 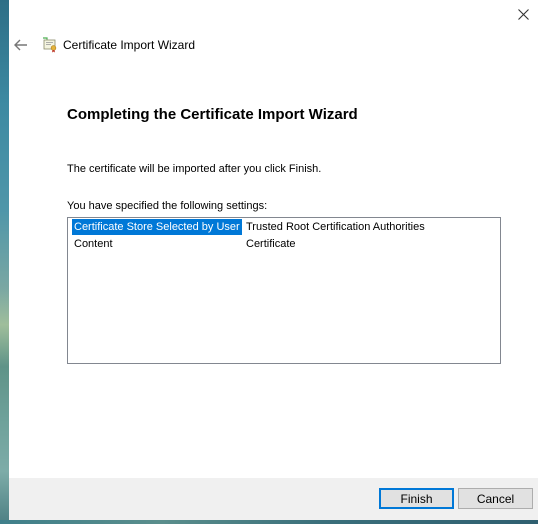 I want to click on desktop-background, so click(x=4, y=262).